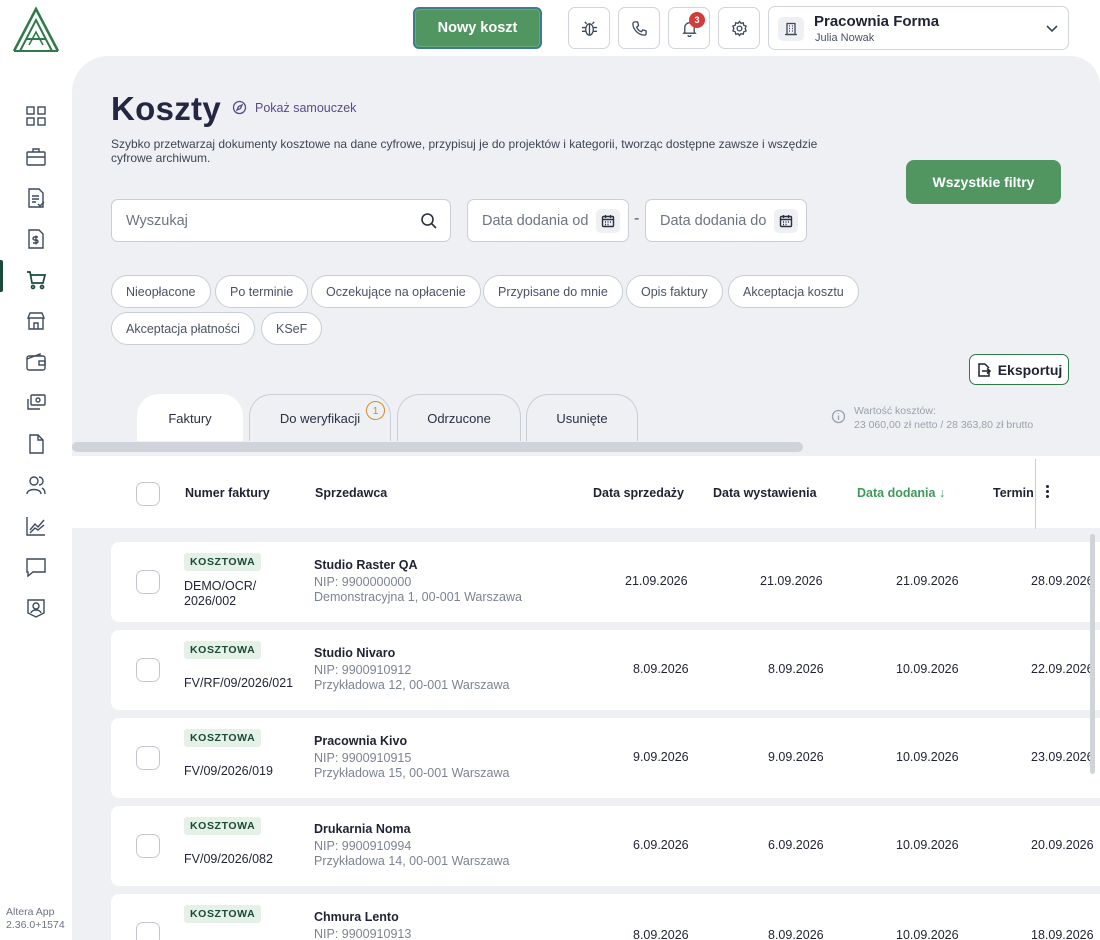 The height and width of the screenshot is (940, 1100). What do you see at coordinates (927, 669) in the screenshot?
I see `added-date: 10.09.2026` at bounding box center [927, 669].